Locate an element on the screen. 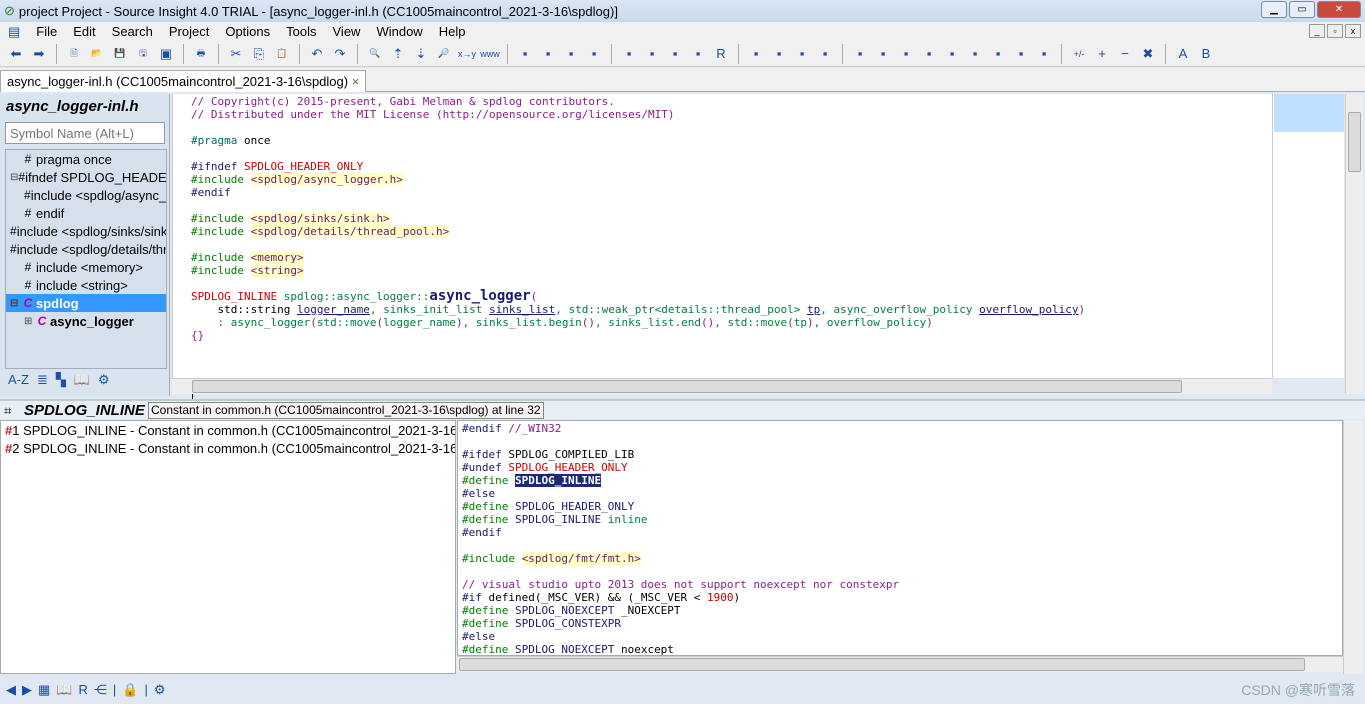  forward-icon: ▶ is located at coordinates (27, 690).